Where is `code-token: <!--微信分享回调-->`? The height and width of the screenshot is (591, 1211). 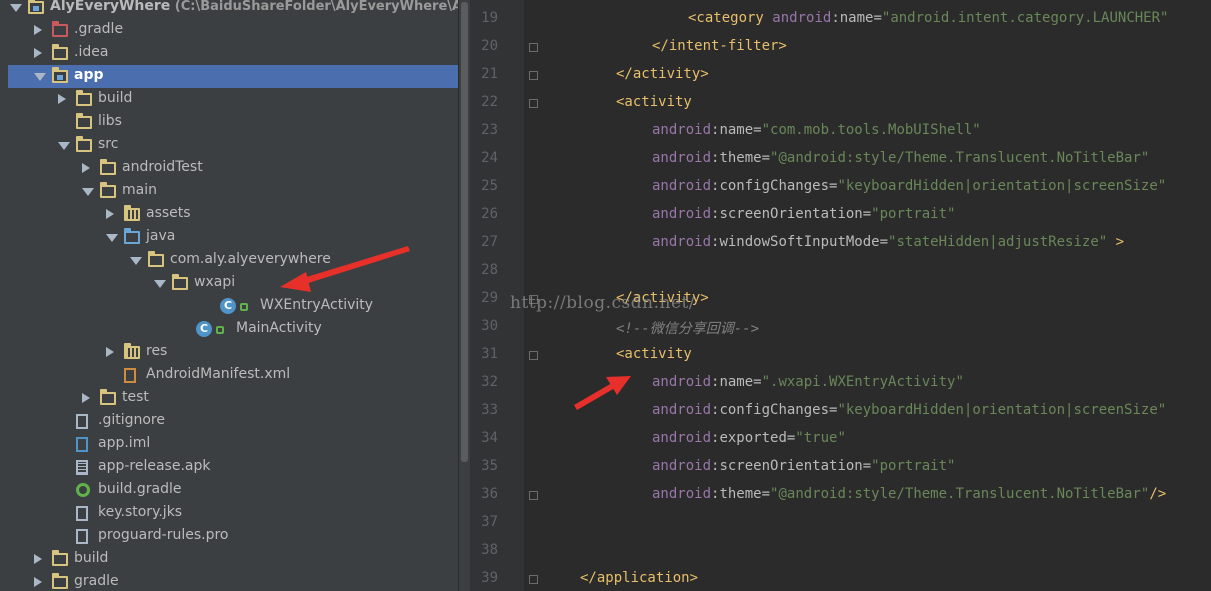 code-token: <!--微信分享回调--> is located at coordinates (688, 329).